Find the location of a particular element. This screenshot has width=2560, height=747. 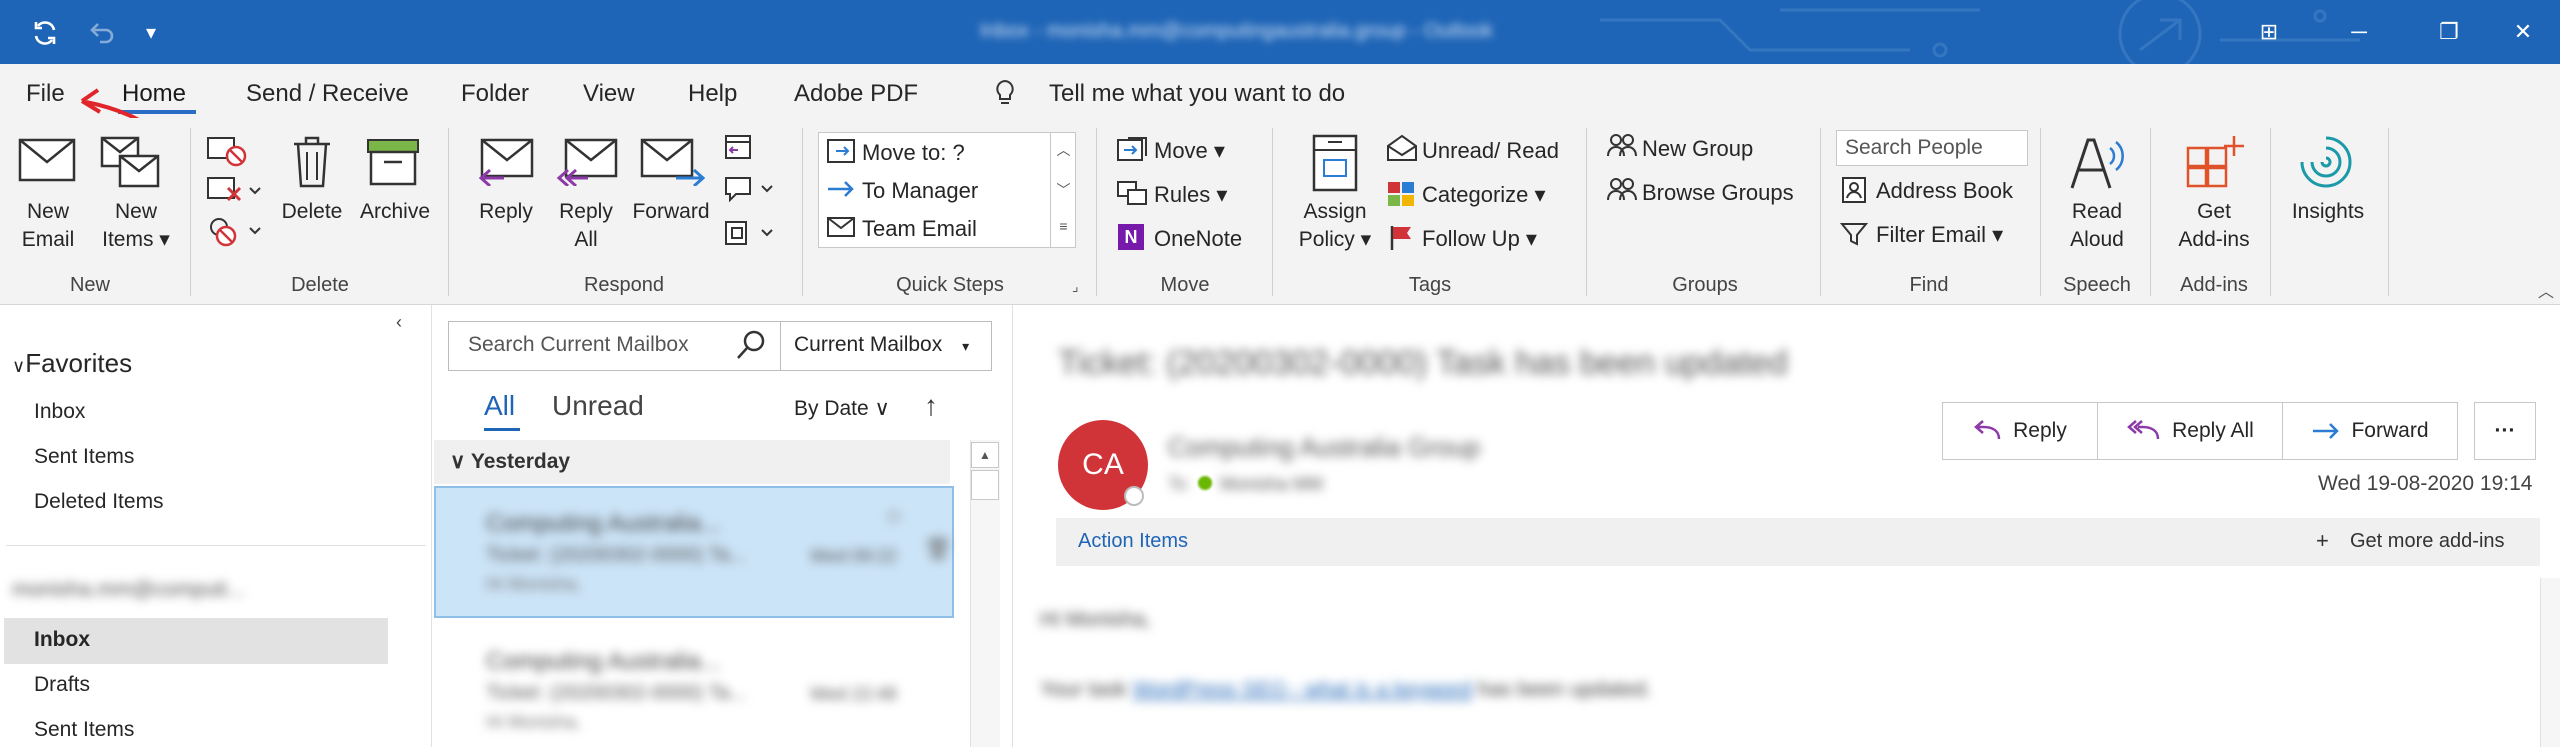

nav-fav-inbox: Inbox is located at coordinates (59, 412).